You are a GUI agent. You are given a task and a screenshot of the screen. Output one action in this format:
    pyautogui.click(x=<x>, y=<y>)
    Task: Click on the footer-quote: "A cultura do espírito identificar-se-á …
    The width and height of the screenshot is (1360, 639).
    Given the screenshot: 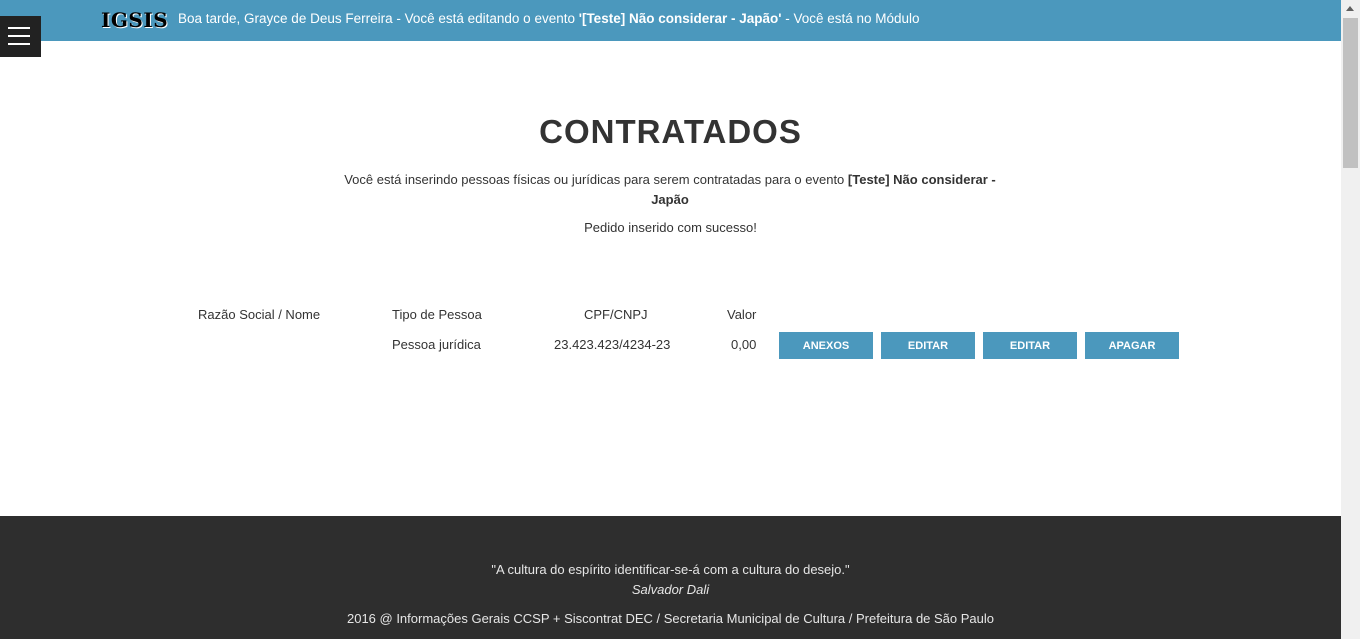 What is the action you would take?
    pyautogui.click(x=670, y=569)
    